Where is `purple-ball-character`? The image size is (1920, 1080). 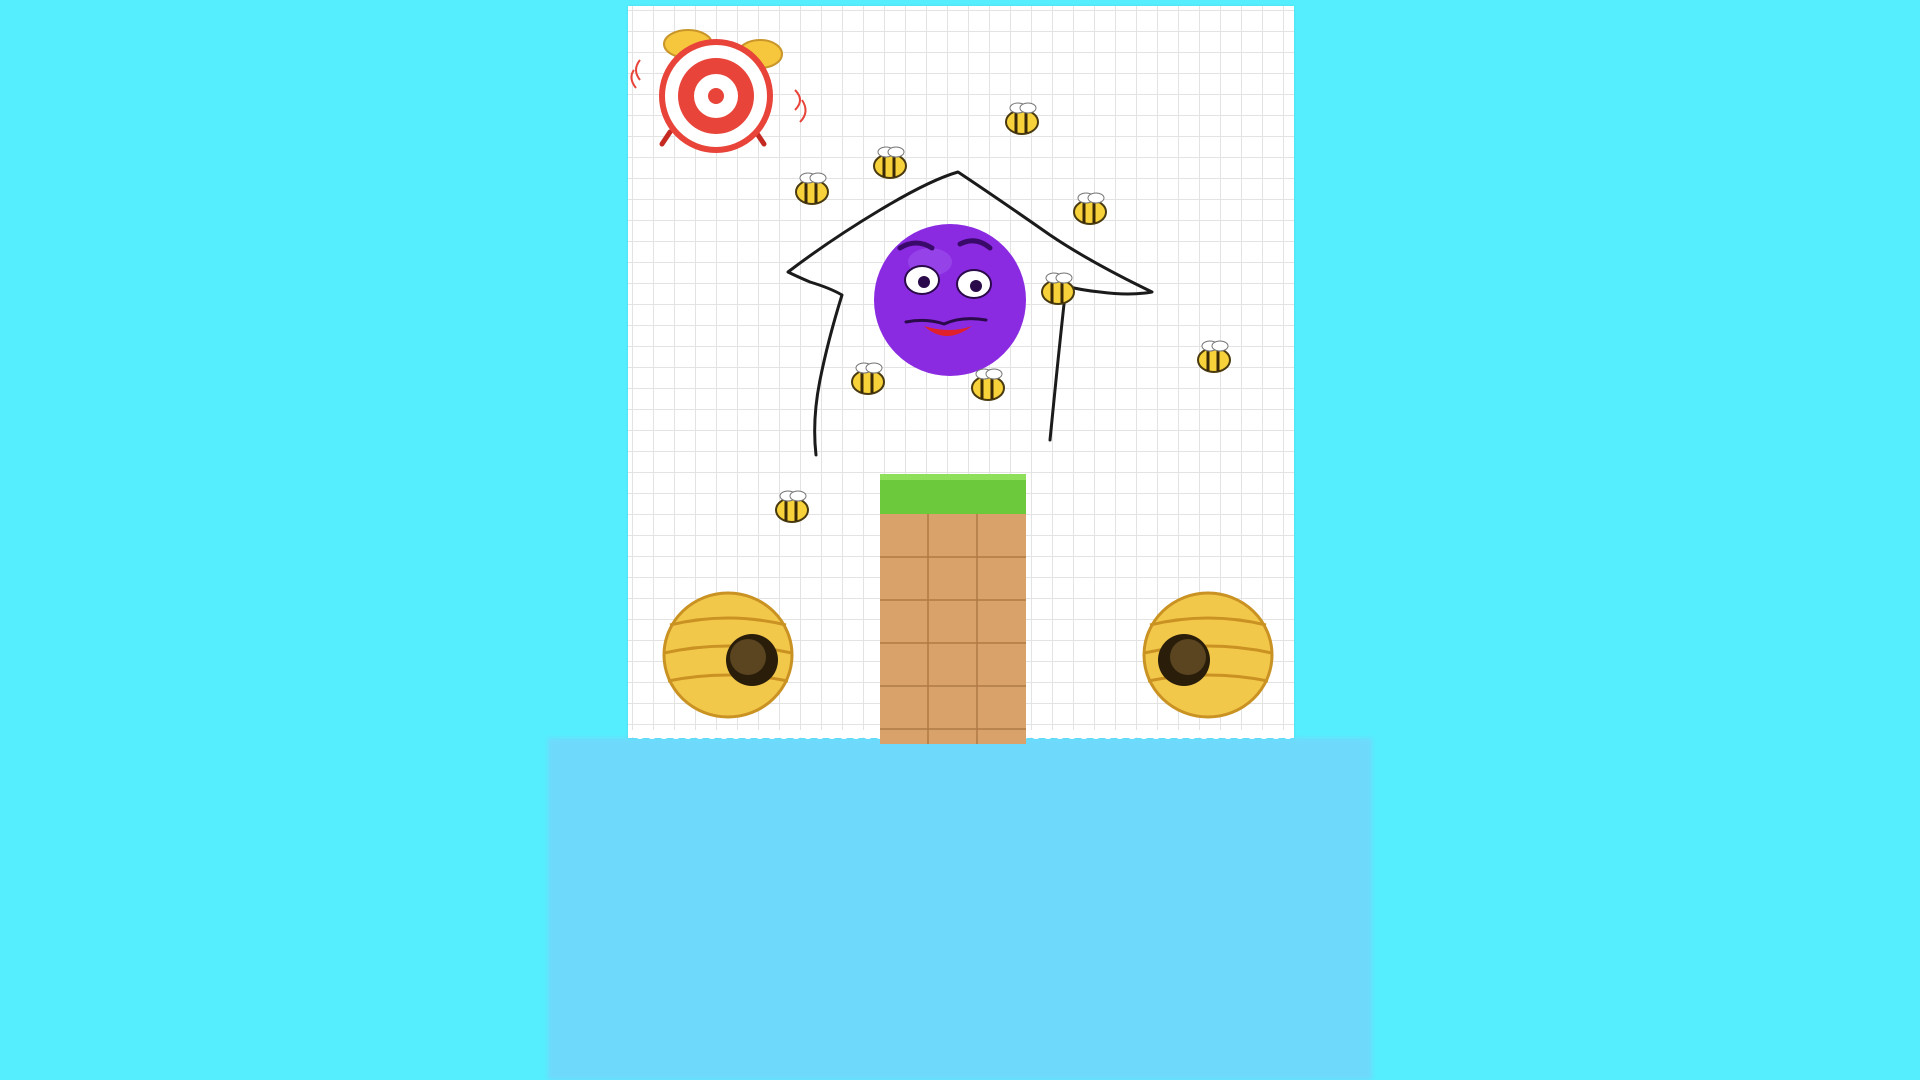 purple-ball-character is located at coordinates (950, 300).